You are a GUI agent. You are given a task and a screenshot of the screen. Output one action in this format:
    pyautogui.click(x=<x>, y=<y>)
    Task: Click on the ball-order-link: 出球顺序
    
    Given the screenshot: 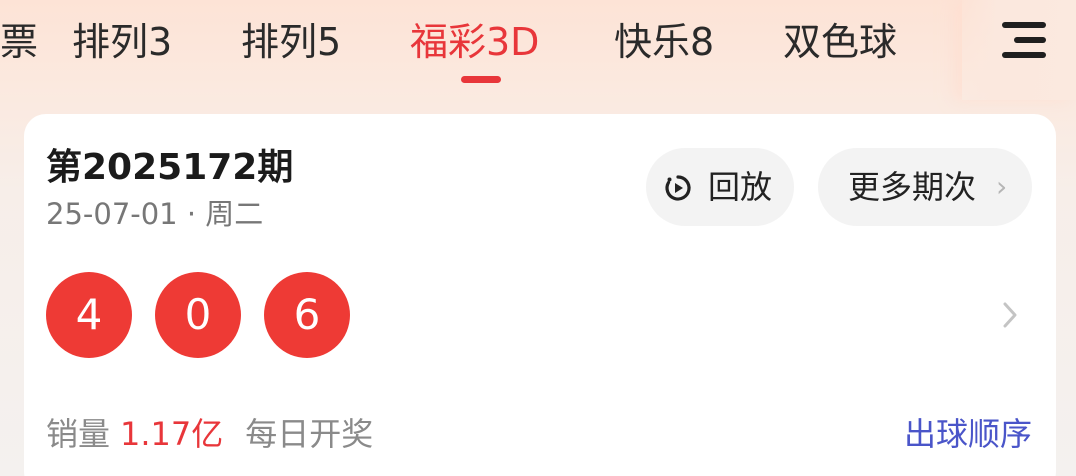 What is the action you would take?
    pyautogui.click(x=968, y=434)
    